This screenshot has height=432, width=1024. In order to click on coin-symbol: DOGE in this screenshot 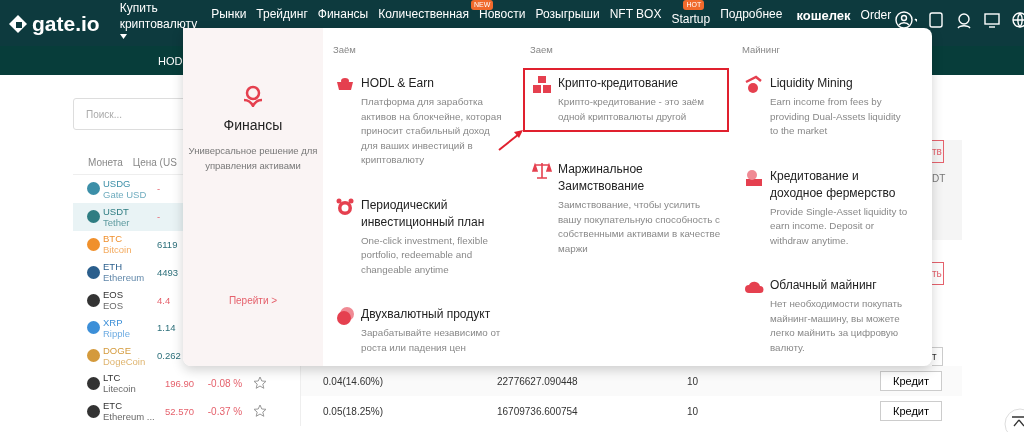, I will do `click(117, 350)`.